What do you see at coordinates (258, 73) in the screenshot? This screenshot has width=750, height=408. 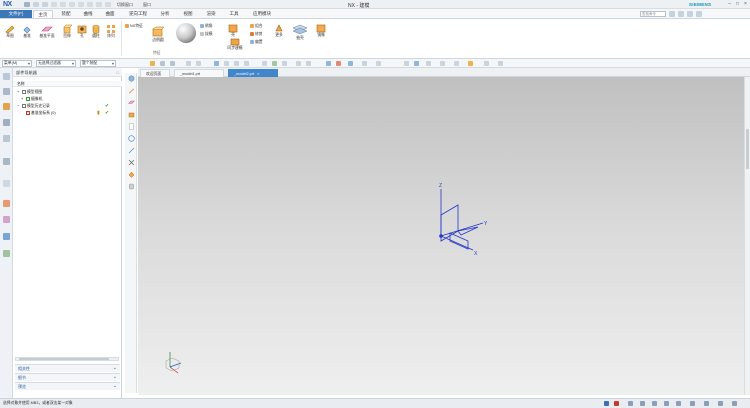 I see `close-tab-icon: ×` at bounding box center [258, 73].